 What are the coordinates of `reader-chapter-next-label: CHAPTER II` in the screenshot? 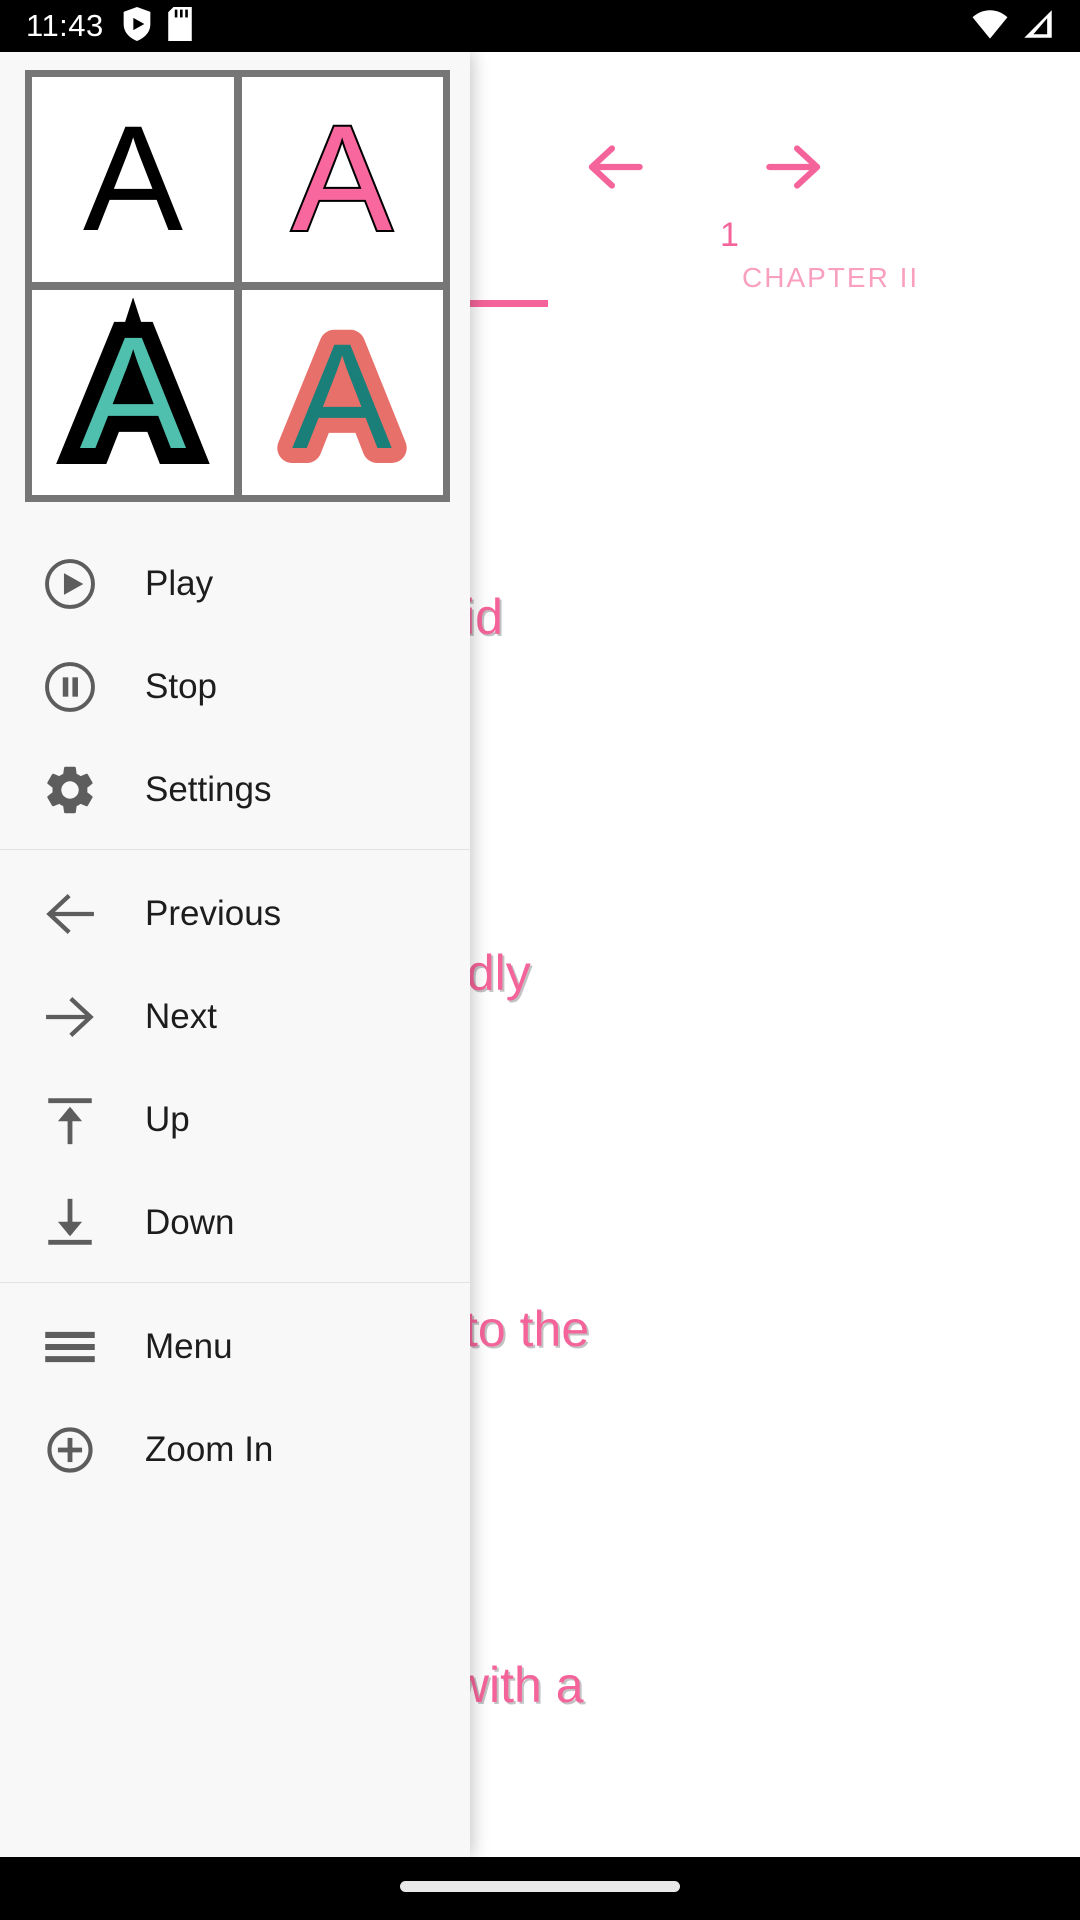 It's located at (830, 278).